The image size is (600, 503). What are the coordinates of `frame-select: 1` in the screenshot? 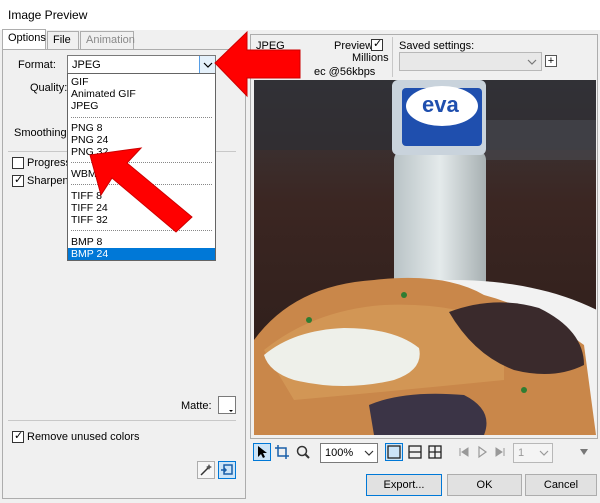 It's located at (533, 453).